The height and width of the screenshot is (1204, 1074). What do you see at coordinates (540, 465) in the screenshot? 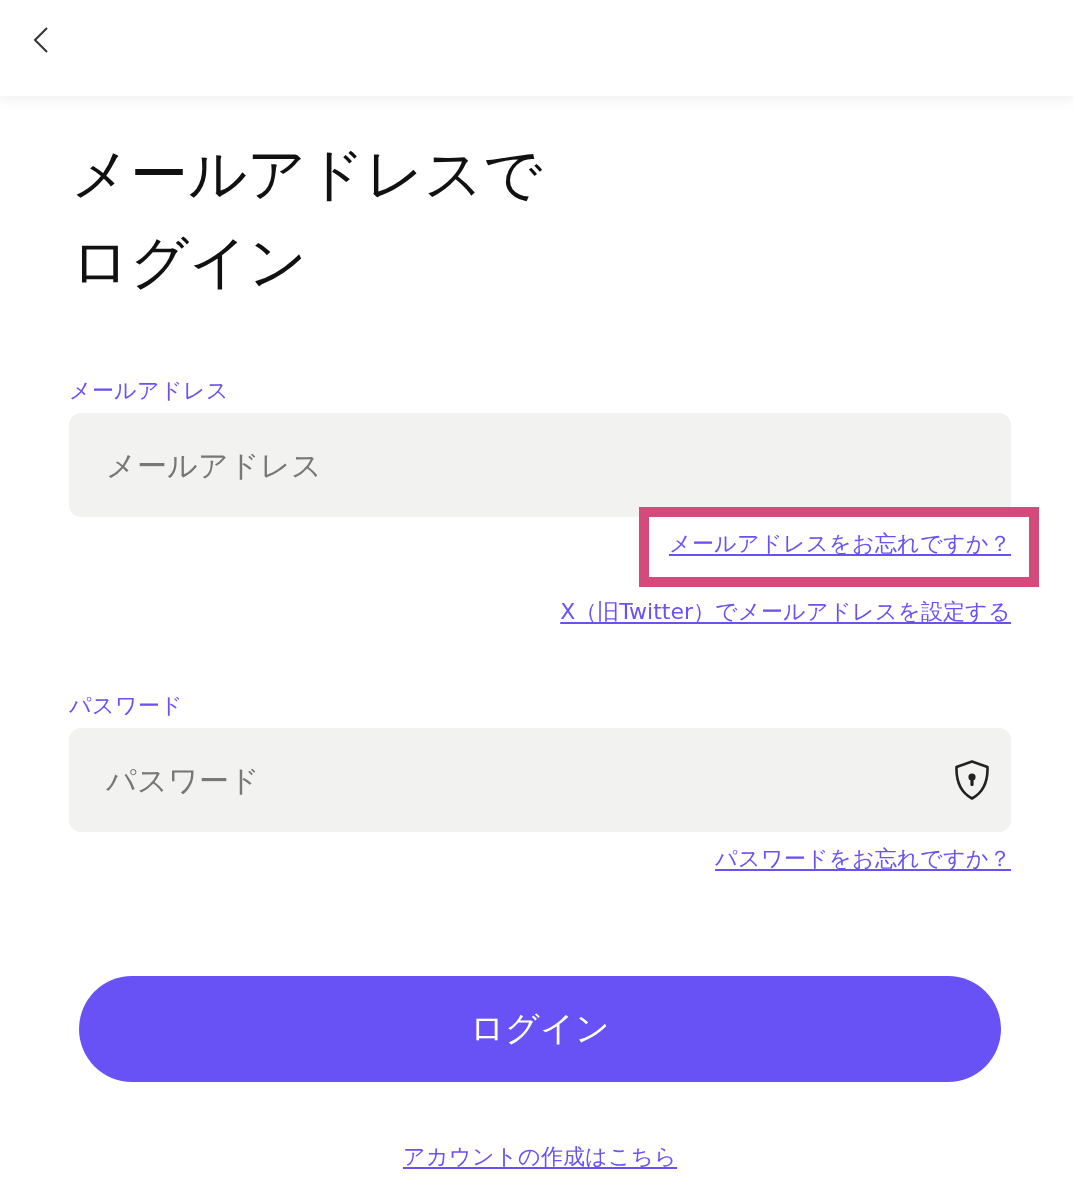
I see `email-field: メールアドレス` at bounding box center [540, 465].